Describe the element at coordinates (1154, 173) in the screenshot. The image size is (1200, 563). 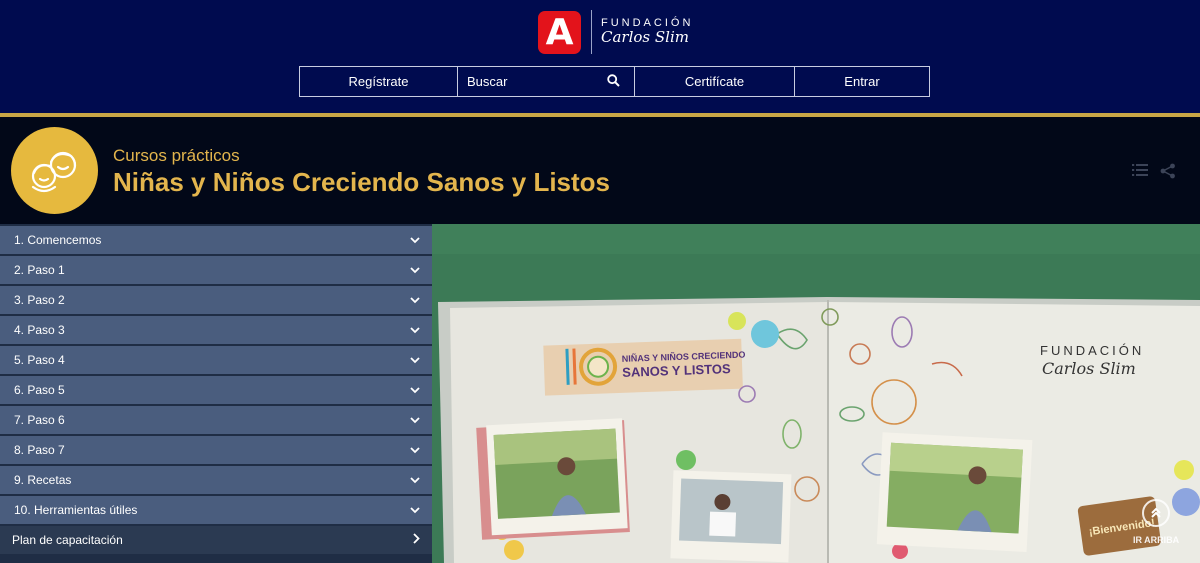
I see `course-tools` at that location.